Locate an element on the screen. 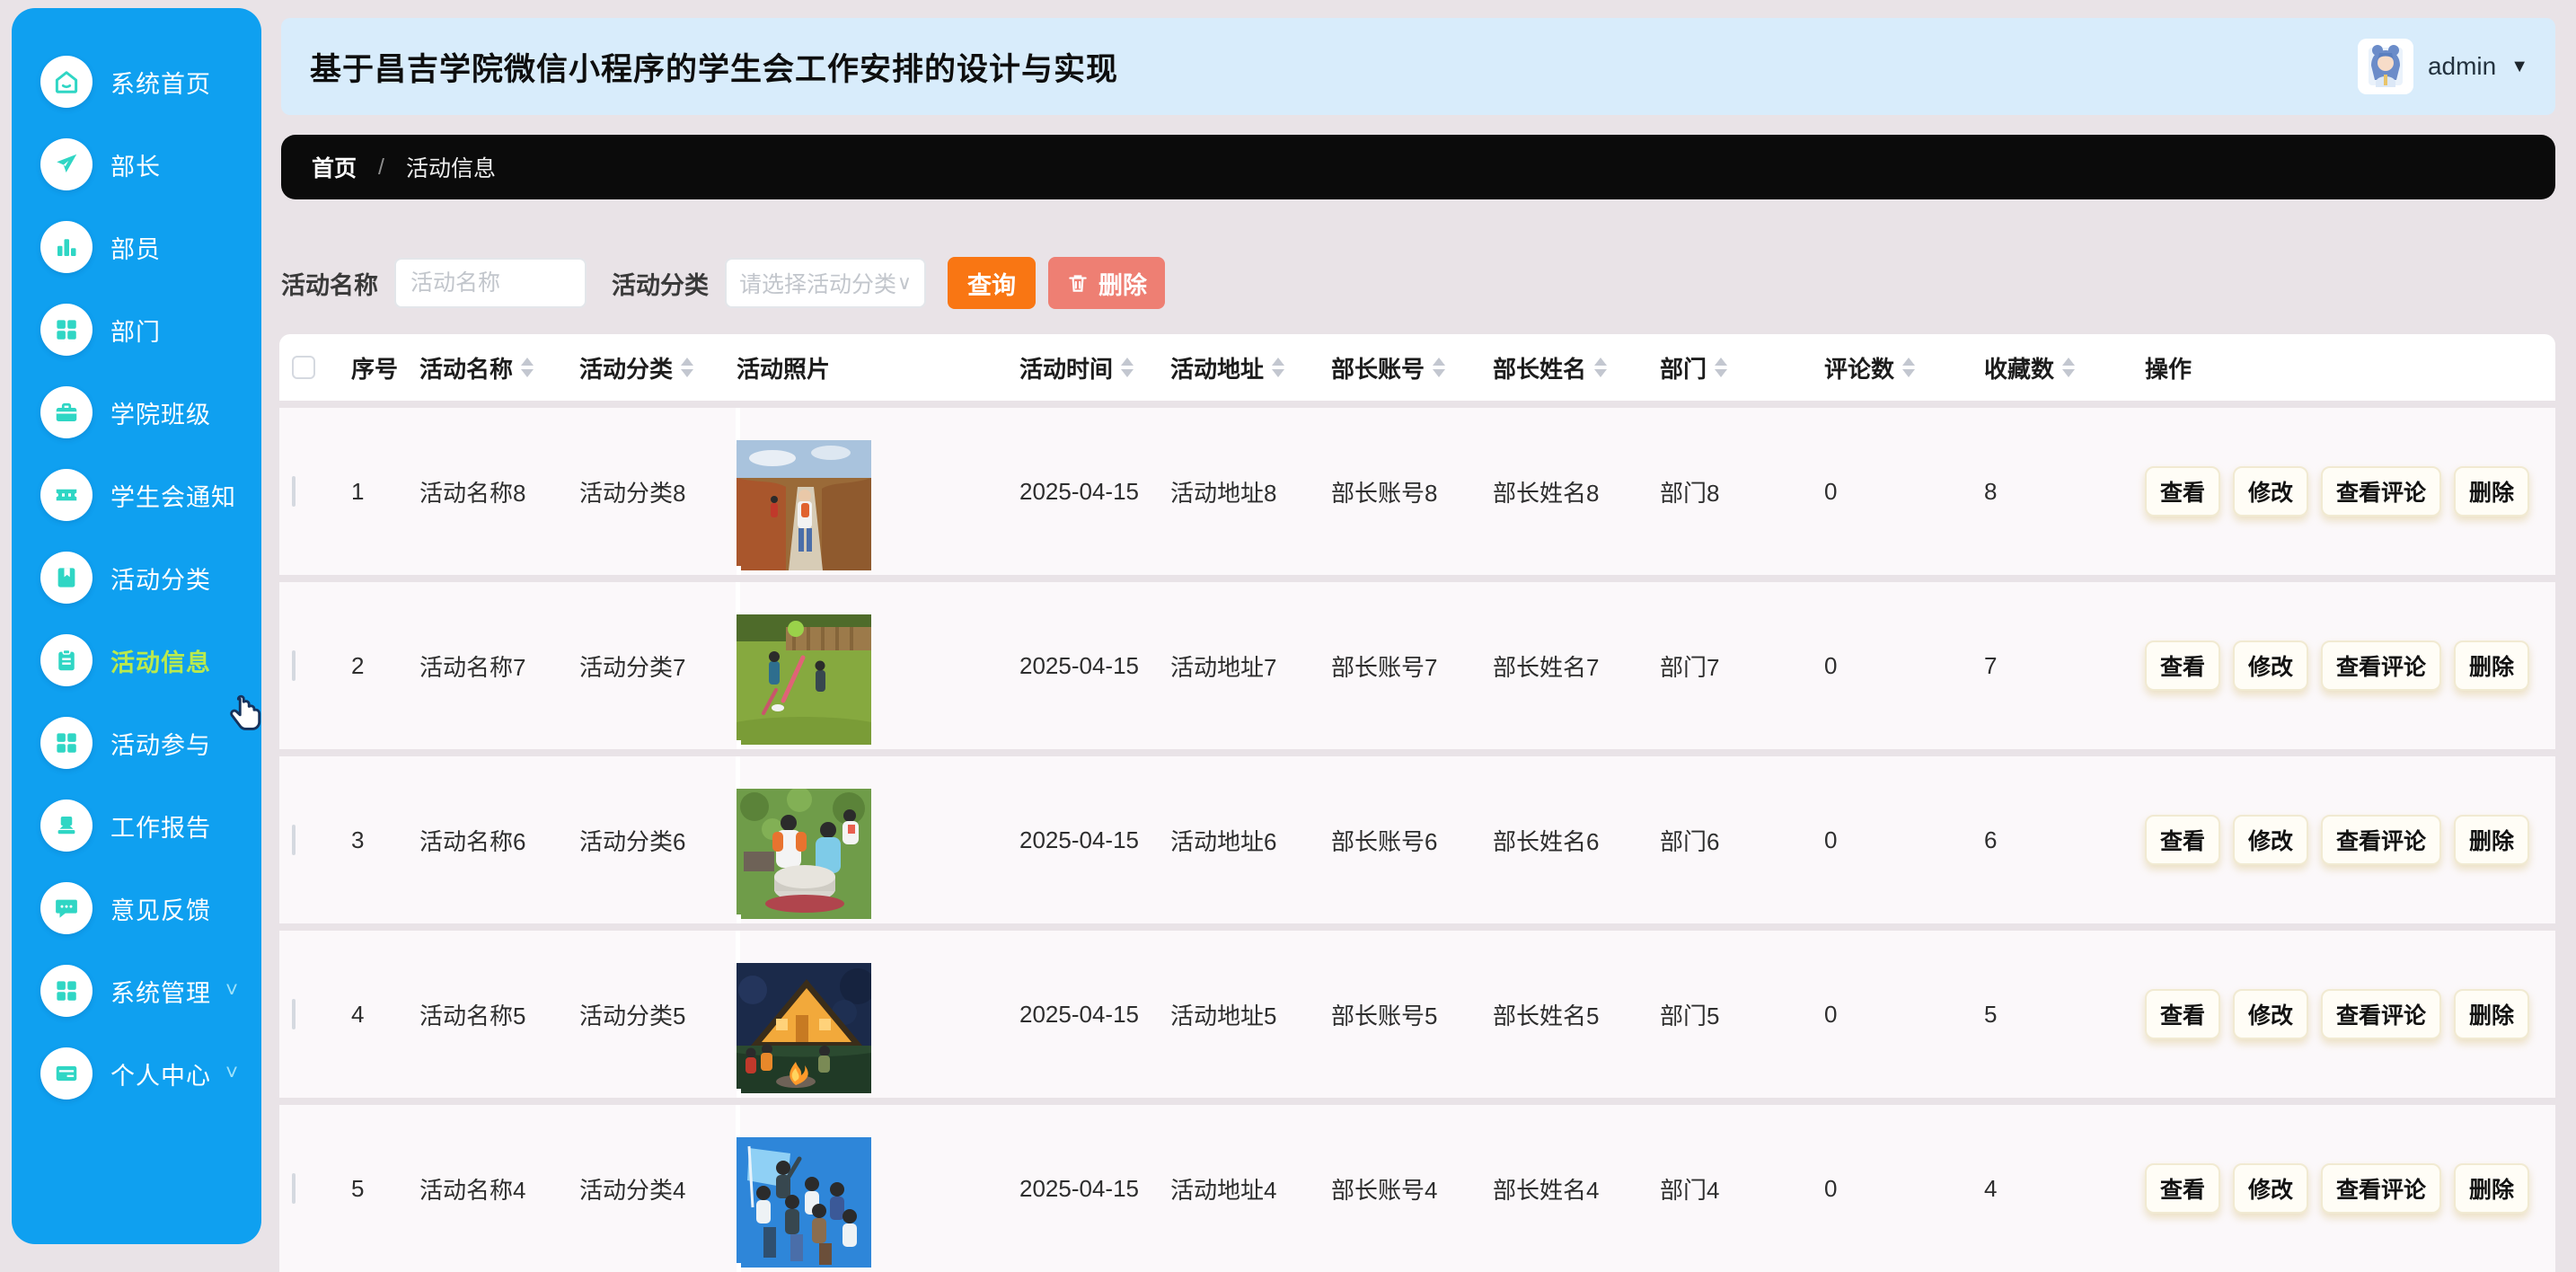 This screenshot has width=2576, height=1272. cell-activity-category: 活动分类4 is located at coordinates (632, 1190).